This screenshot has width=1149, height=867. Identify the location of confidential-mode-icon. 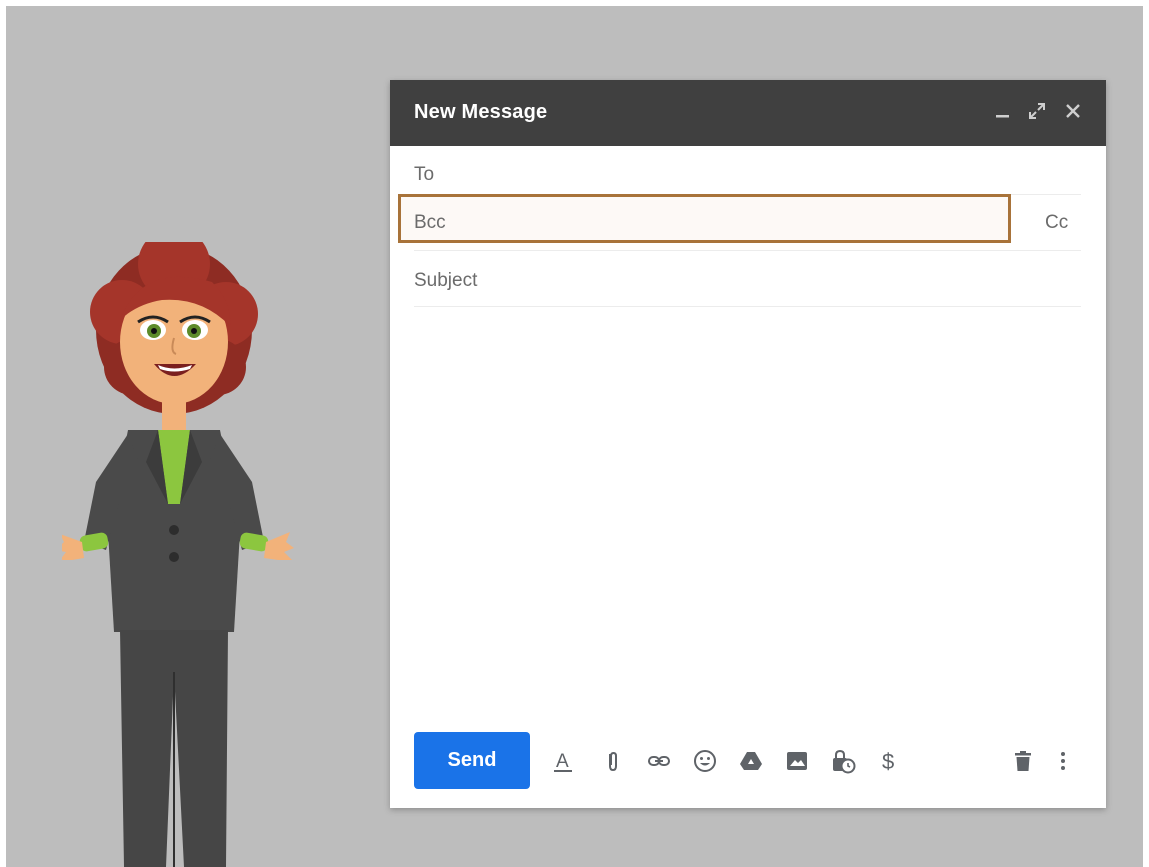
(843, 761).